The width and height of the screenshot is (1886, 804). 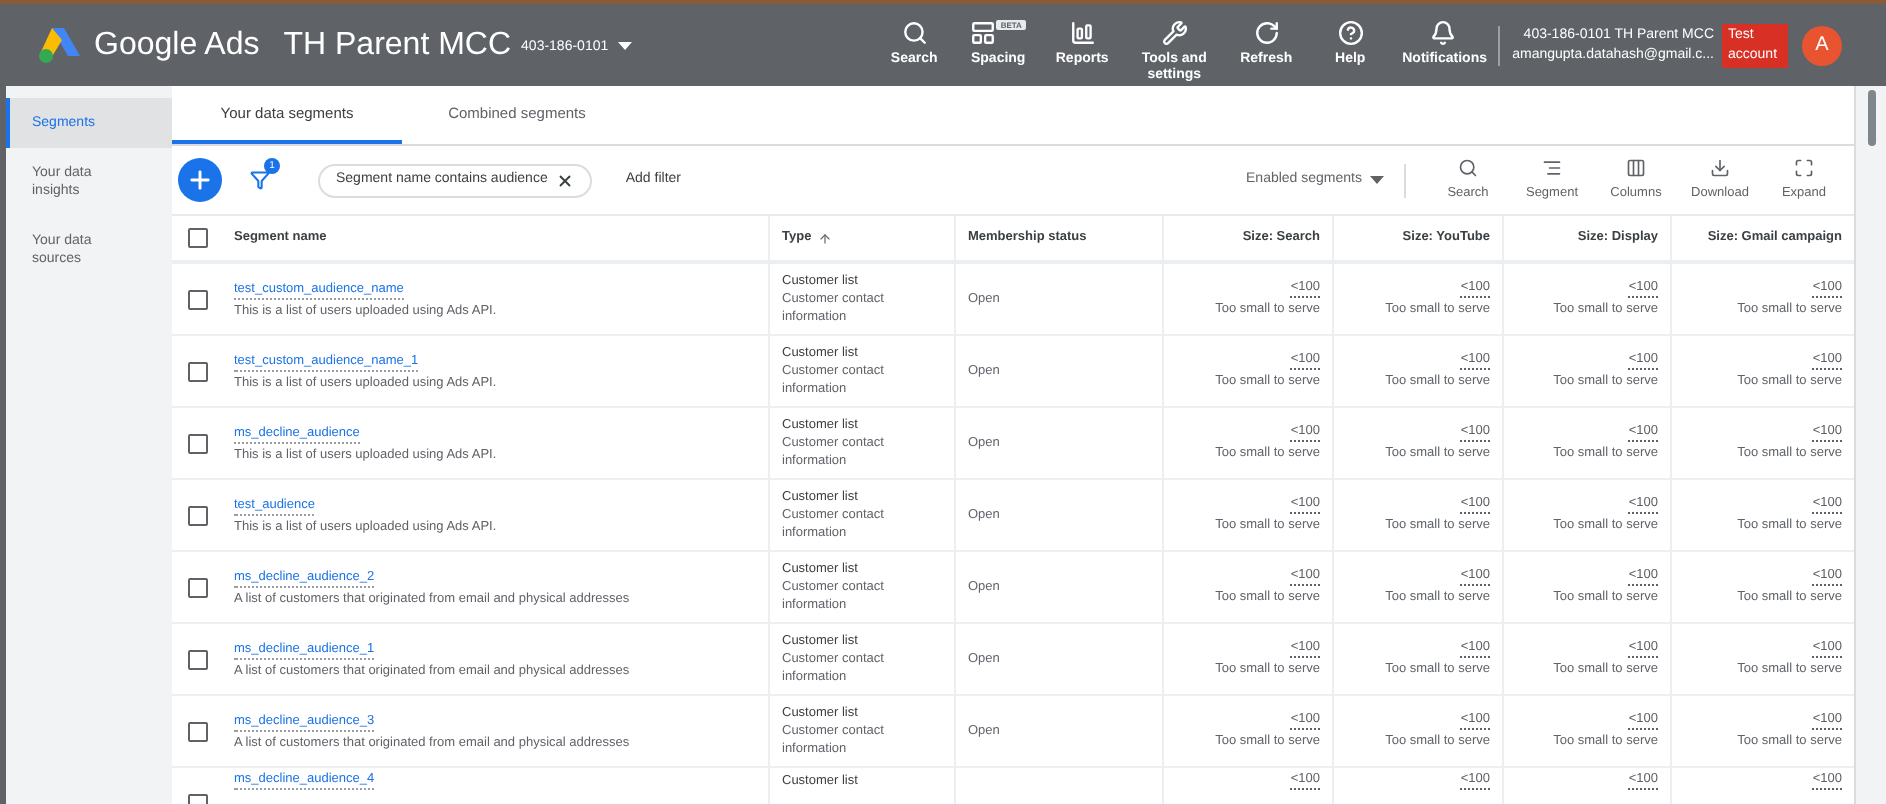 I want to click on lines-icon, so click(x=1552, y=167).